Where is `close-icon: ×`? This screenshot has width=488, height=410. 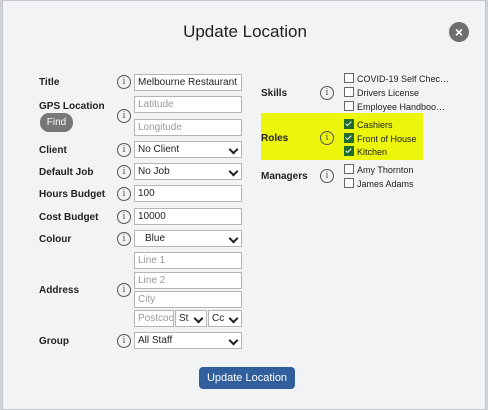 close-icon: × is located at coordinates (459, 32).